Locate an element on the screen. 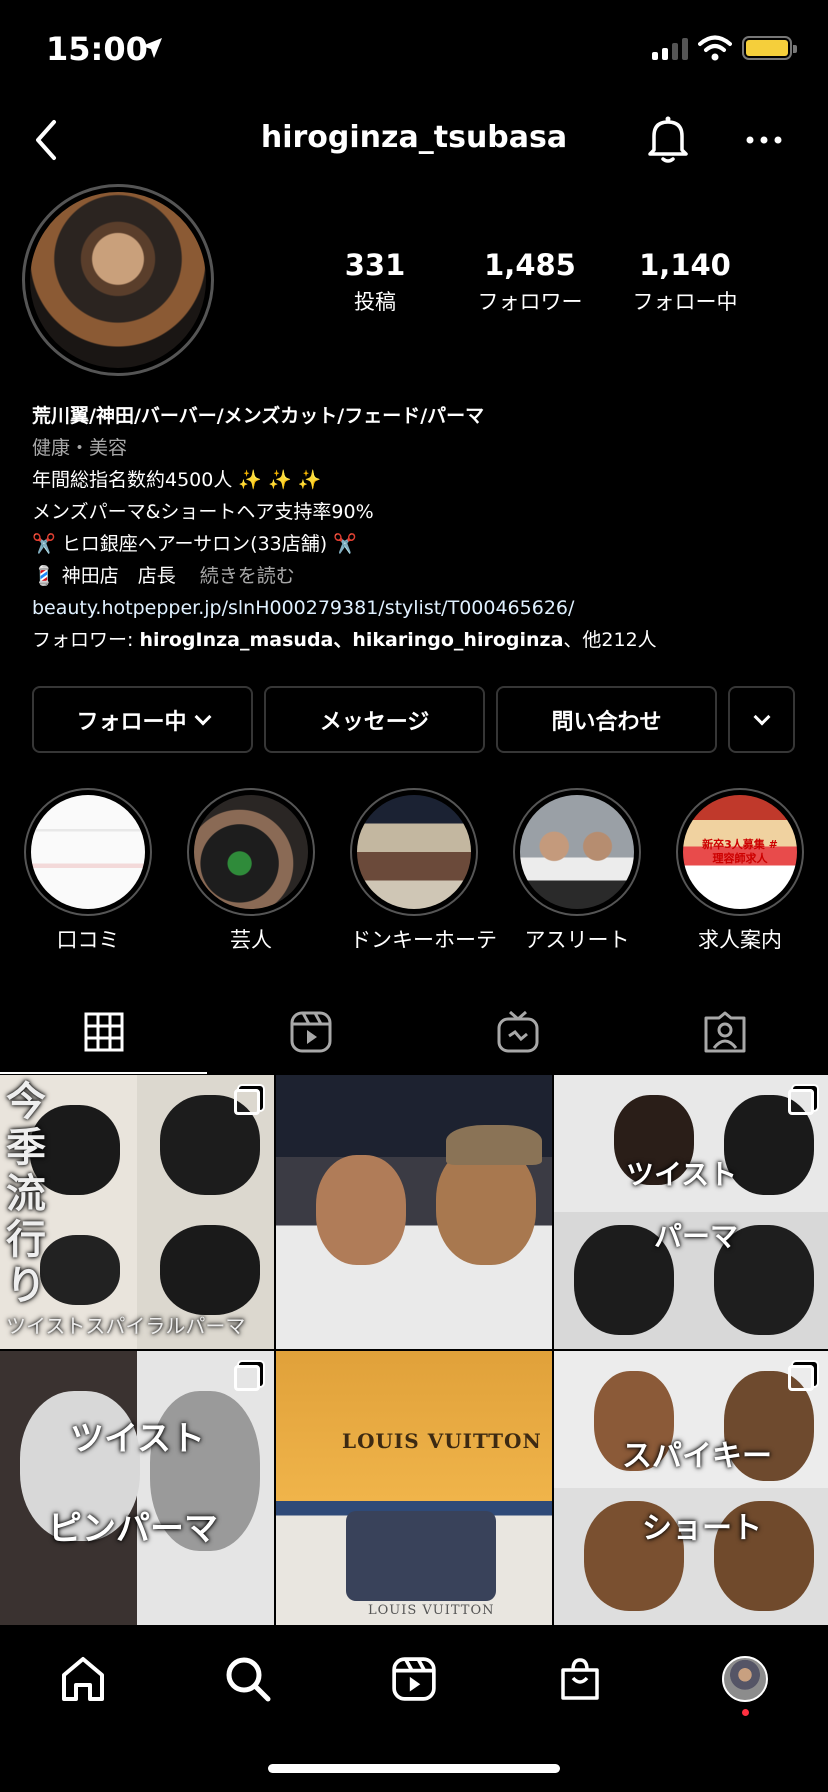 This screenshot has height=1792, width=828. post-caption: ショート is located at coordinates (702, 1528).